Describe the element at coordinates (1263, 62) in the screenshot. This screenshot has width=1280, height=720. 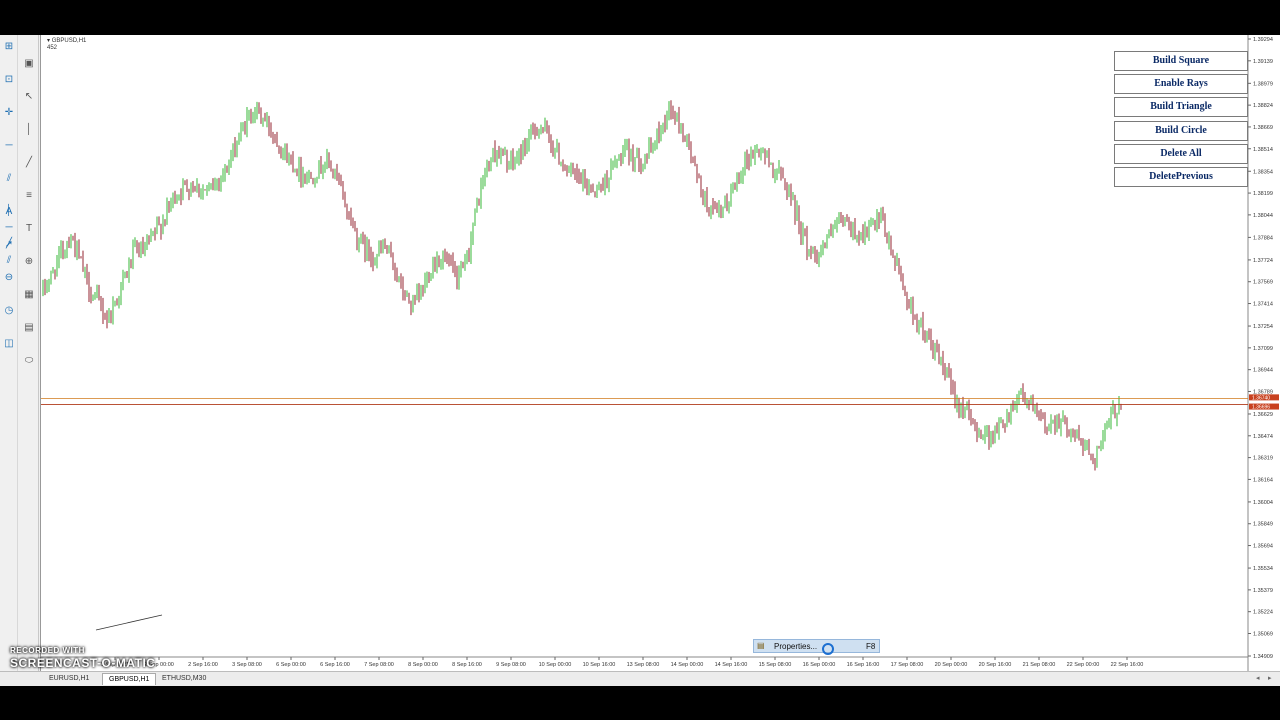
I see `y-tick-label: 1.39139` at that location.